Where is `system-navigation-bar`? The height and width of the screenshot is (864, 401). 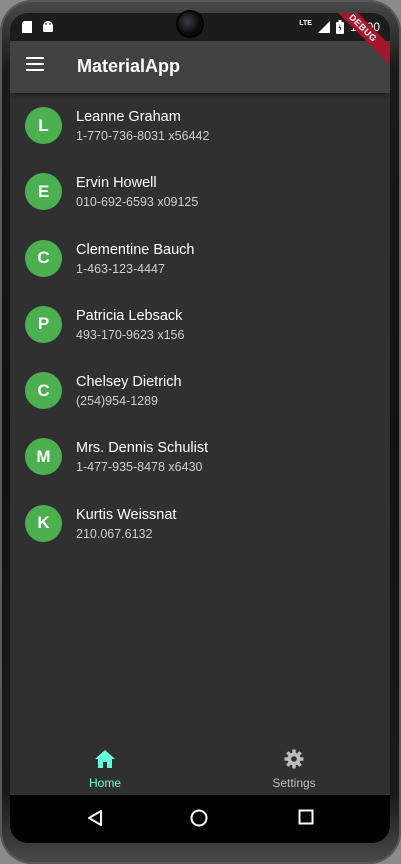 system-navigation-bar is located at coordinates (200, 819).